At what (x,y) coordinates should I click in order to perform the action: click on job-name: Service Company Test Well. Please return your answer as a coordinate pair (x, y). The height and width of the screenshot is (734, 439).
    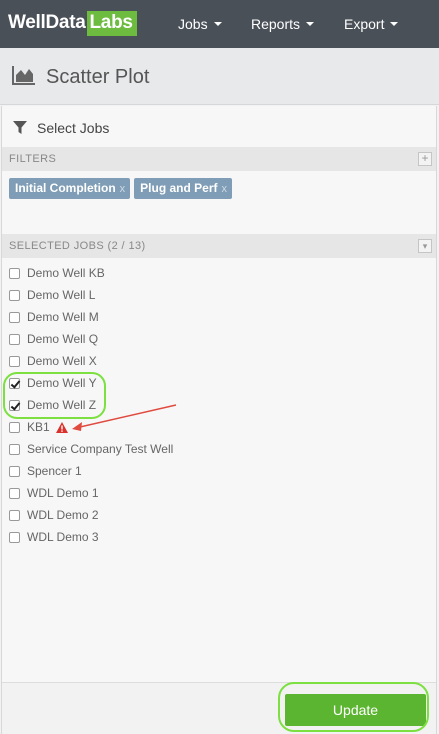
    Looking at the image, I should click on (100, 449).